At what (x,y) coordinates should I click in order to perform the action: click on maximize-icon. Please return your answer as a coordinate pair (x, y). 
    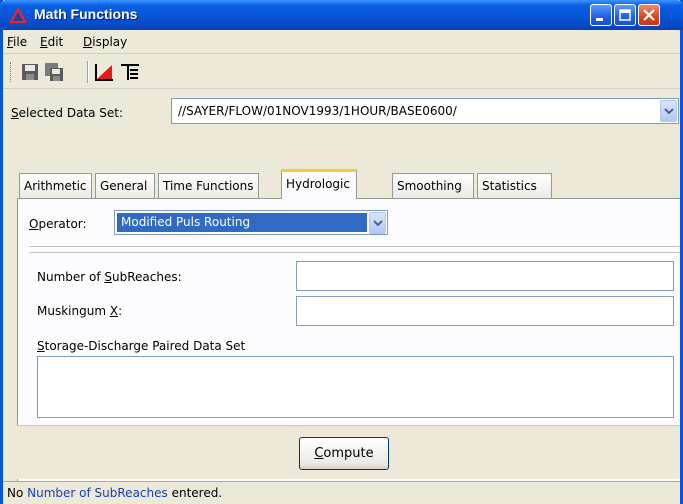
    Looking at the image, I should click on (625, 15).